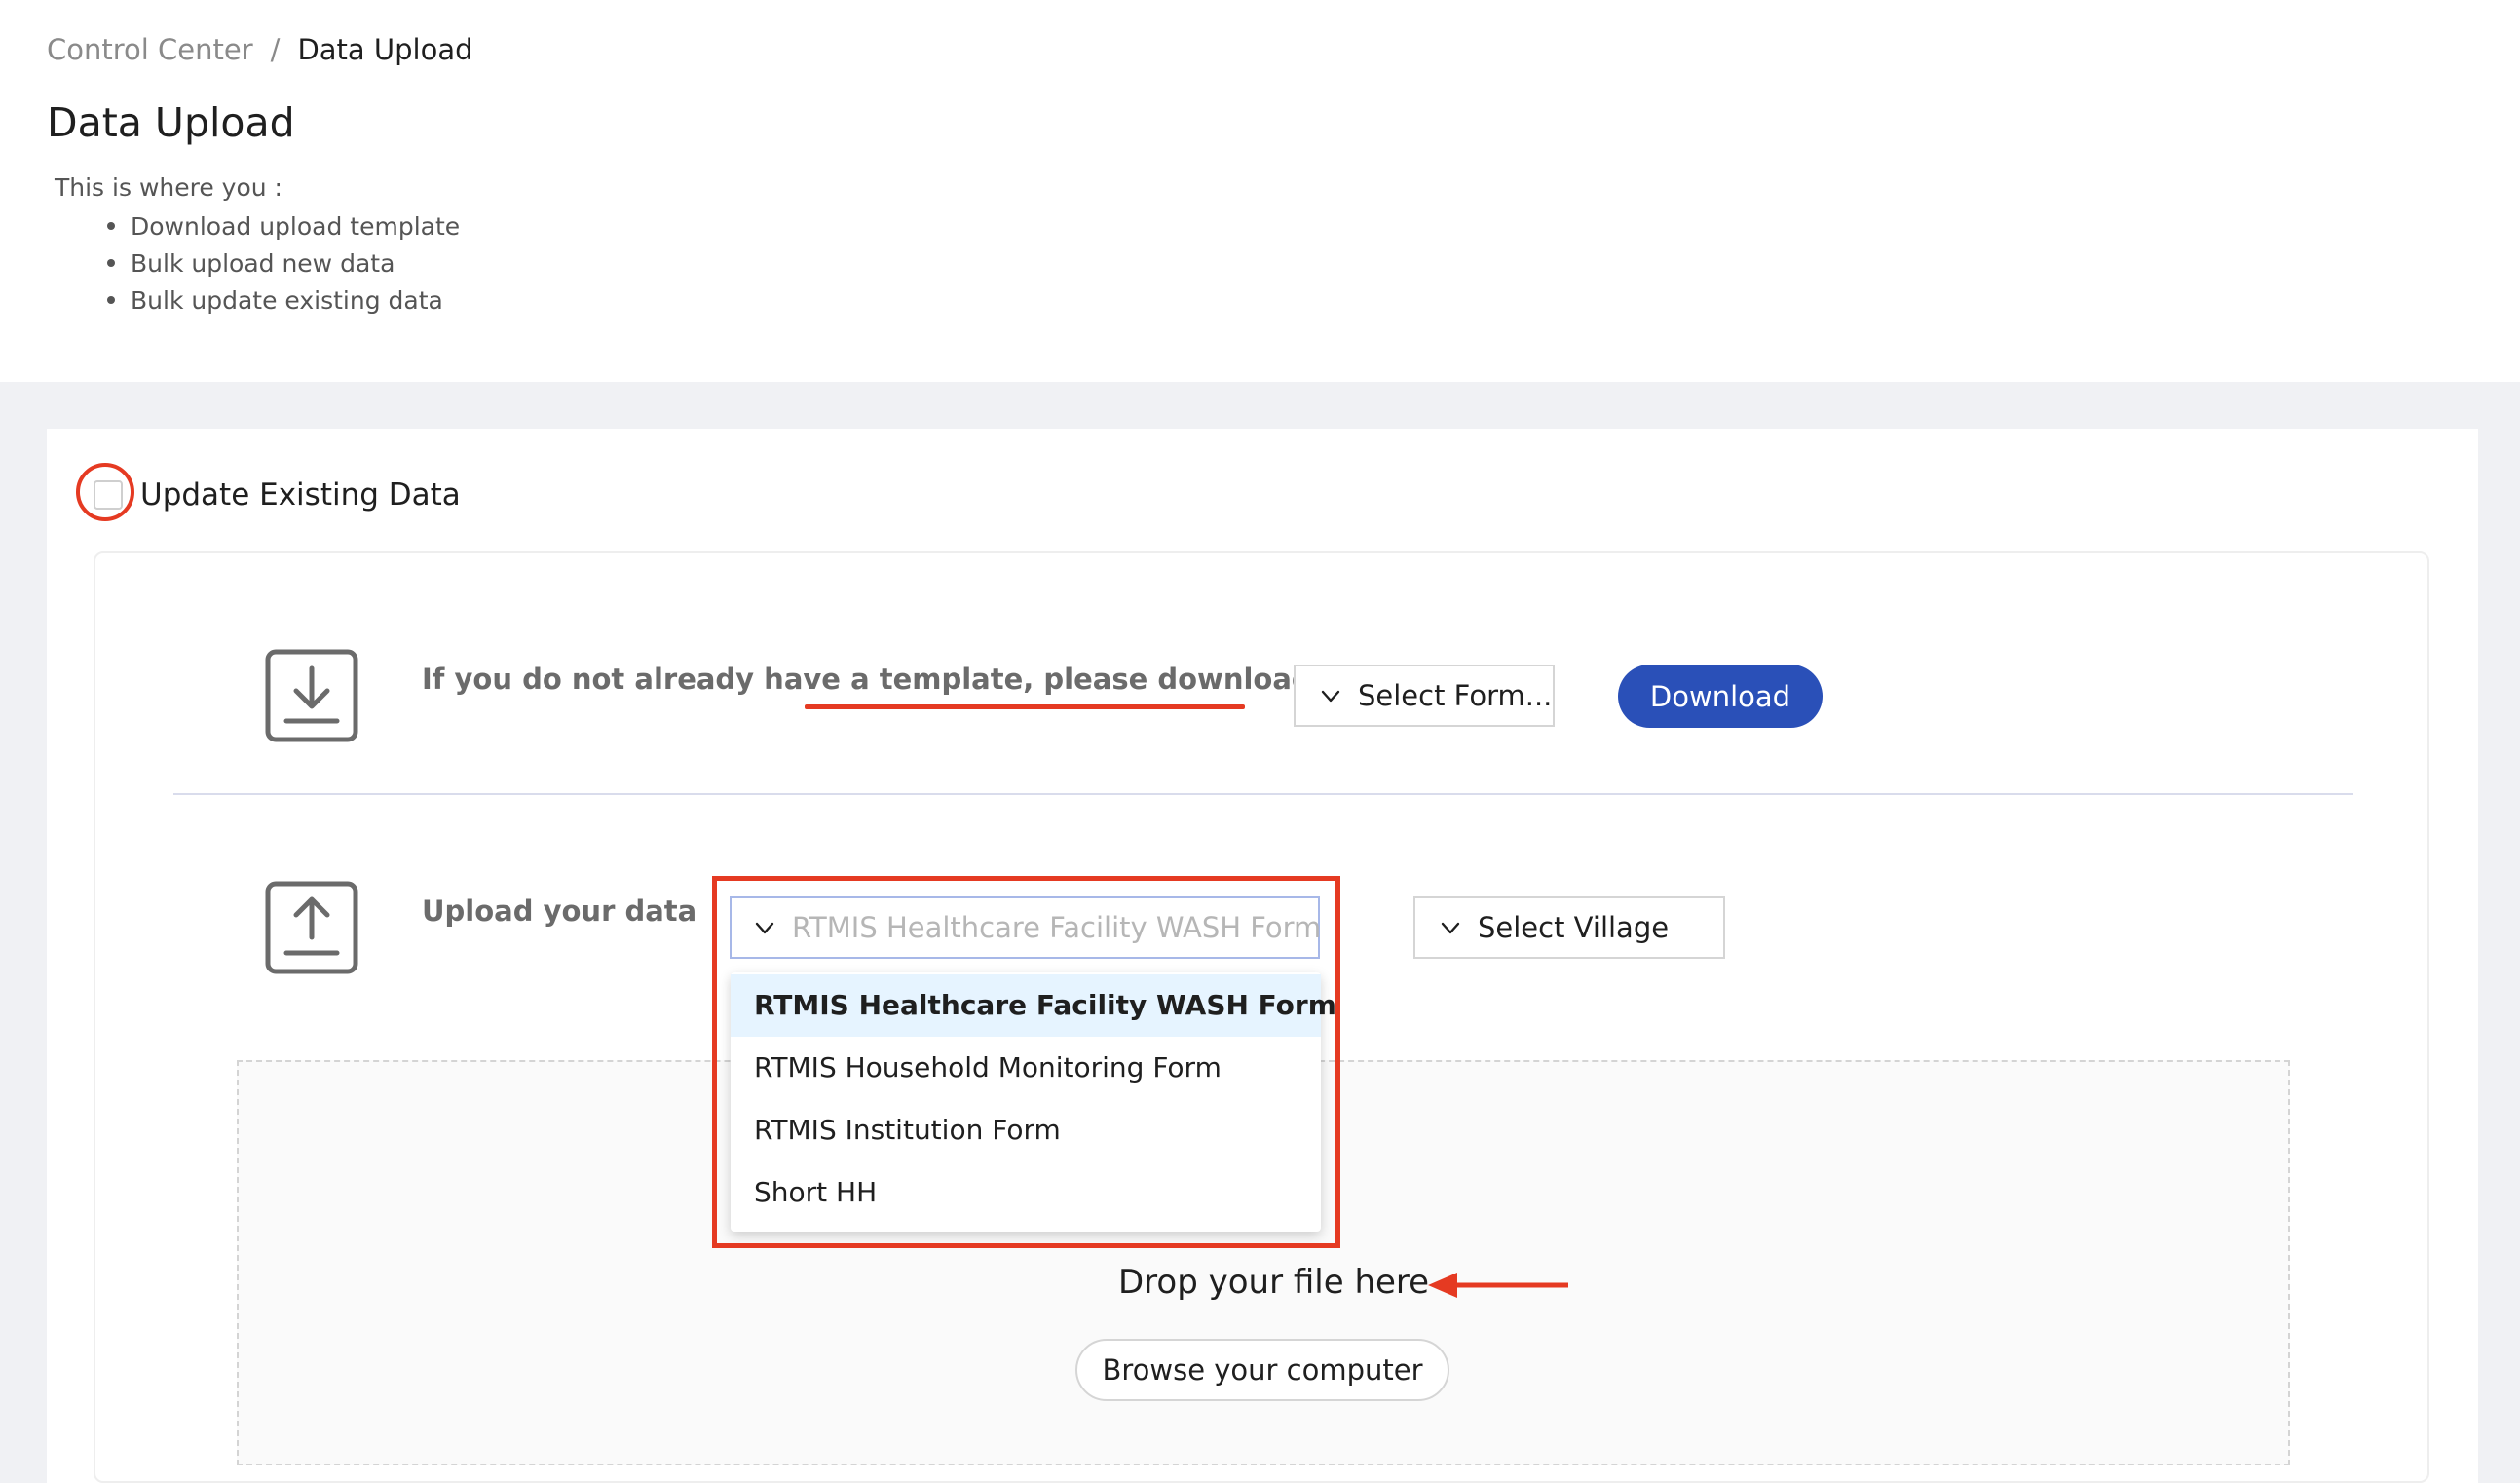 This screenshot has width=2520, height=1483. I want to click on village-select-label: Select Village, so click(1574, 927).